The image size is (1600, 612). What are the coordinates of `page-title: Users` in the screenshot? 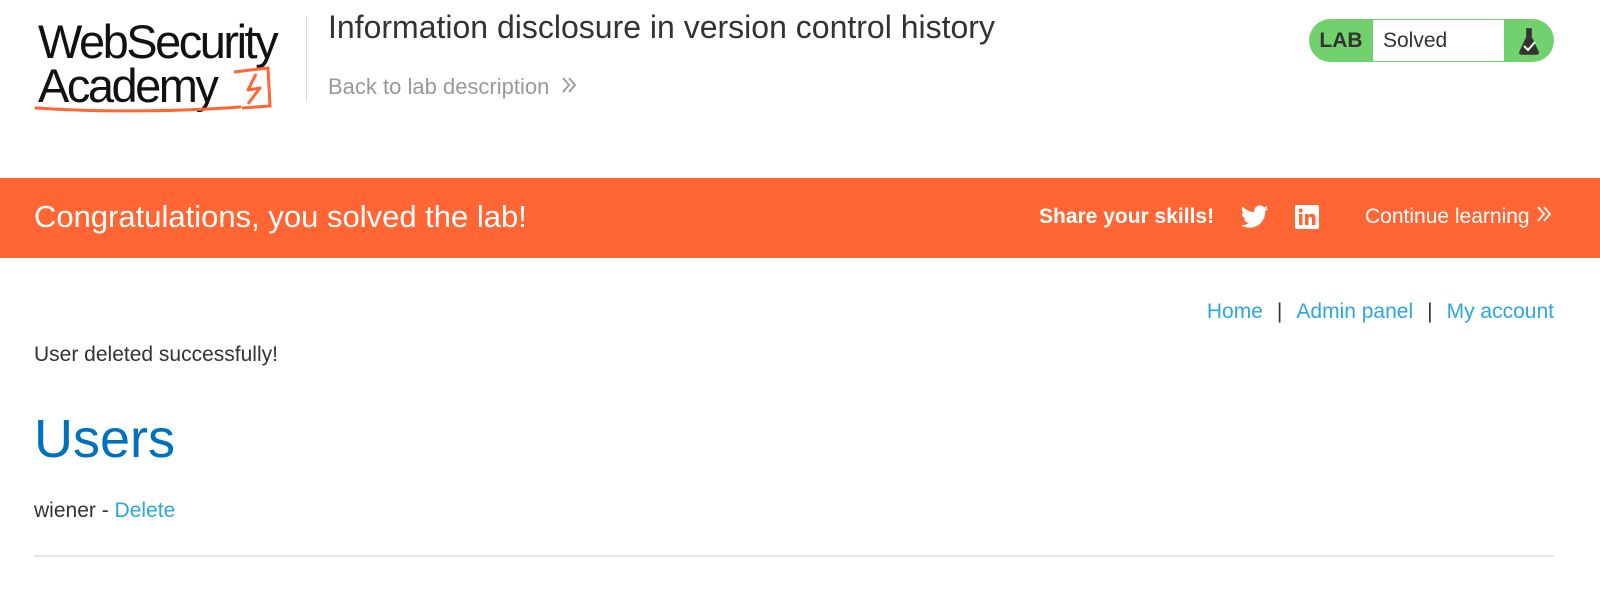 It's located at (105, 439).